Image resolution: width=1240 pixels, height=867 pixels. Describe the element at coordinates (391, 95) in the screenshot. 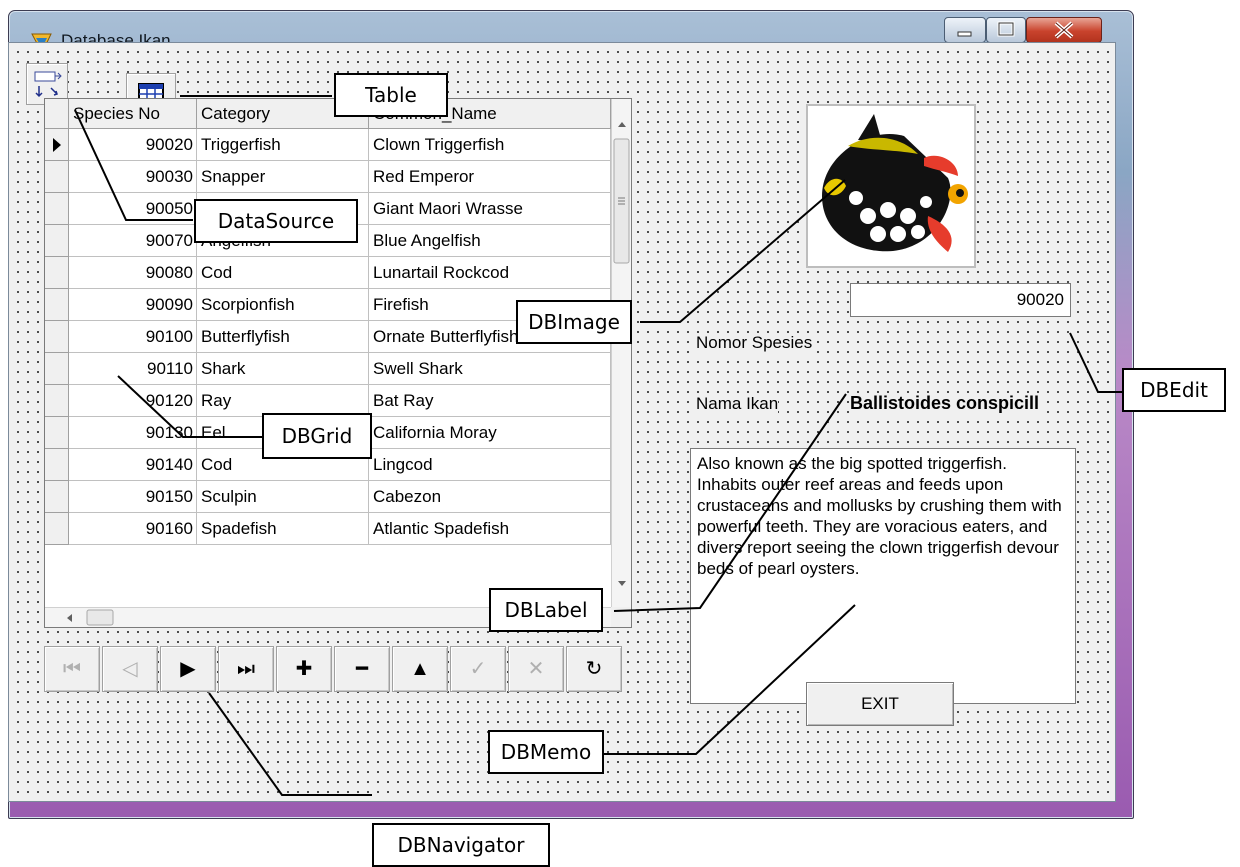

I see `callout-table: Table` at that location.